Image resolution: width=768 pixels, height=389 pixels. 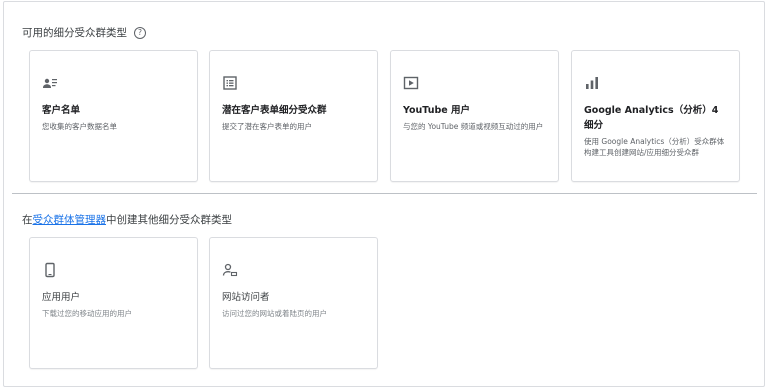 I want to click on card-title: Google Analytics（分析）4 细分, so click(x=651, y=118).